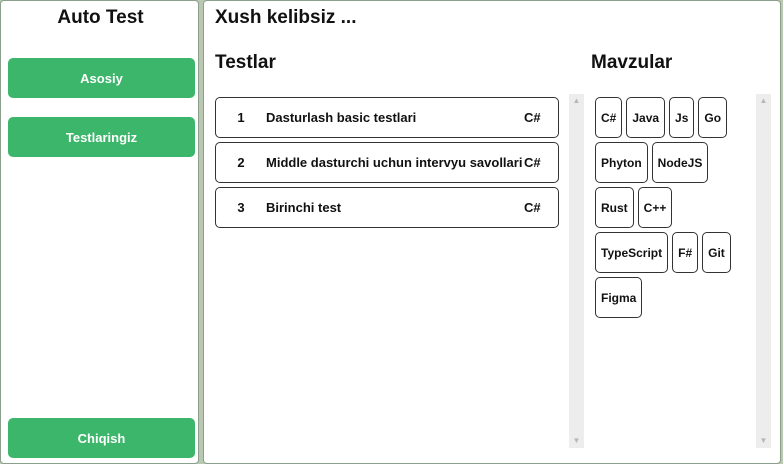 This screenshot has height=464, width=783. I want to click on logout-button: Chiqish, so click(101, 438).